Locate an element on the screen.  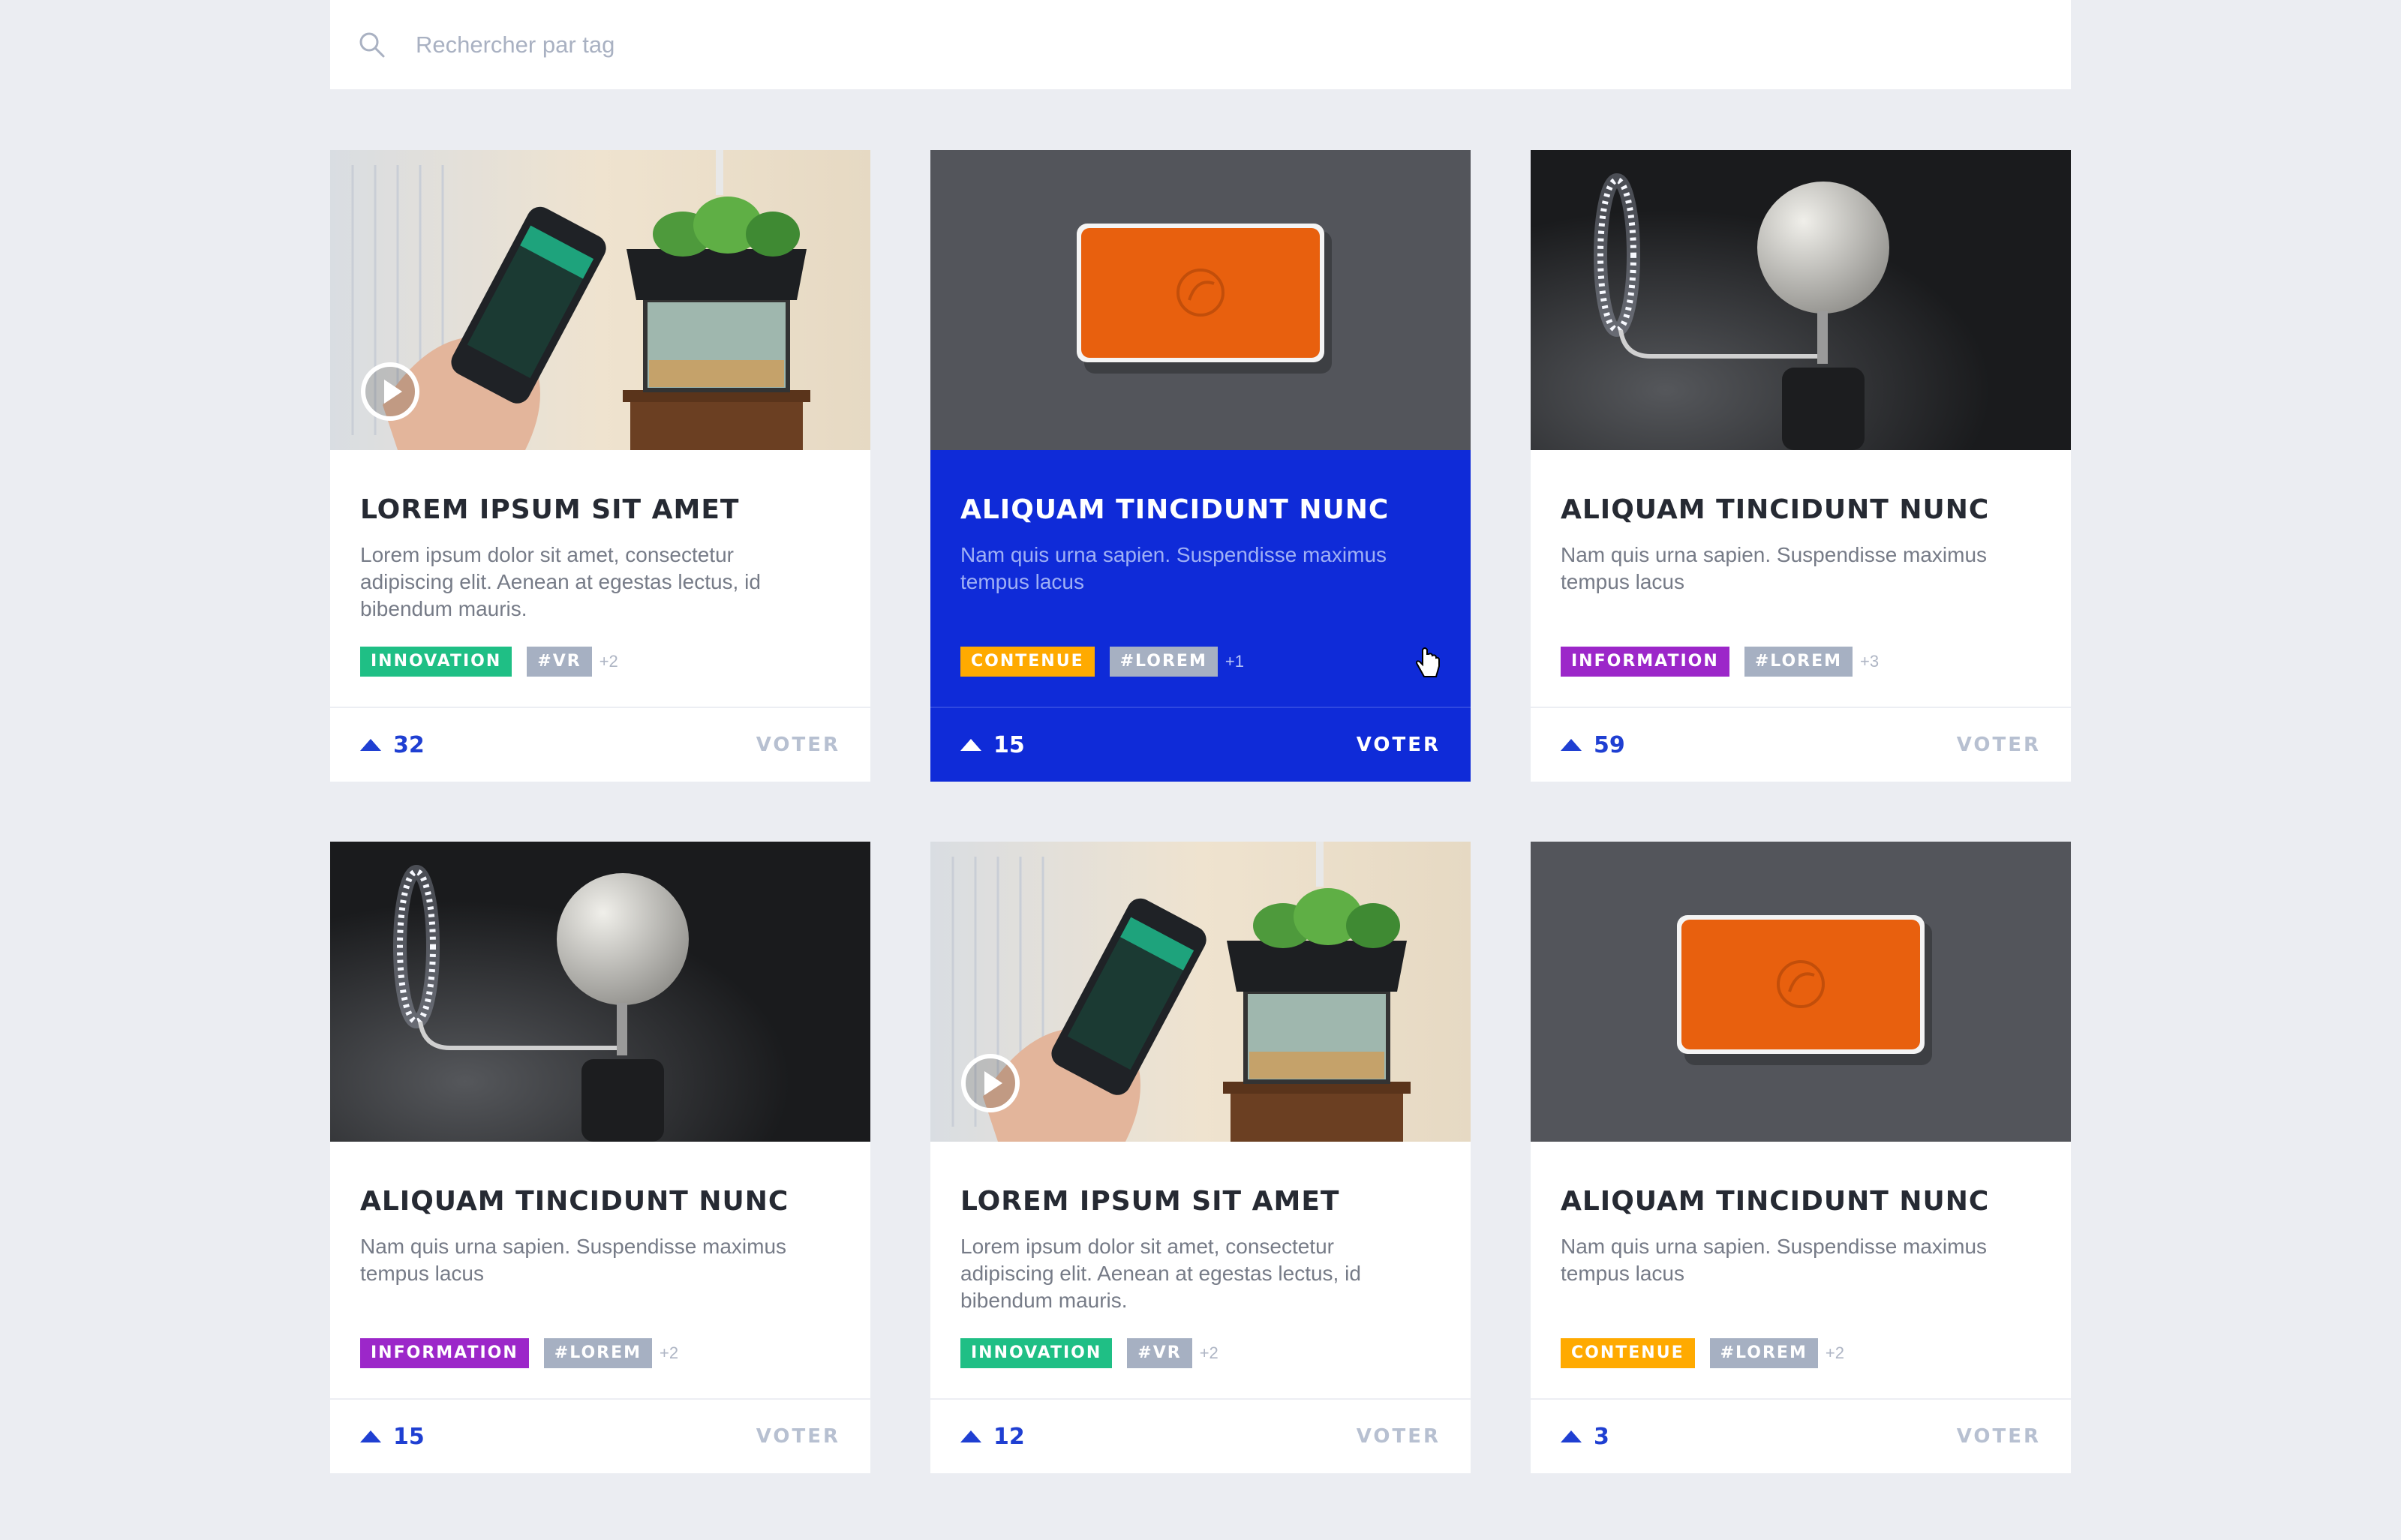
search-input is located at coordinates (1091, 45).